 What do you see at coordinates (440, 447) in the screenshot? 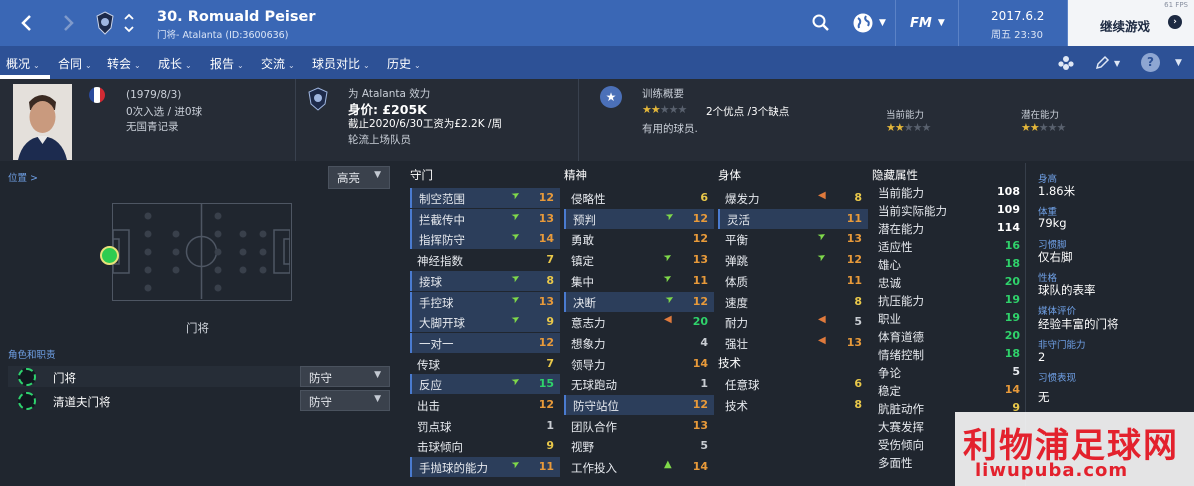
I see `attribute-name: 击球倾向` at bounding box center [440, 447].